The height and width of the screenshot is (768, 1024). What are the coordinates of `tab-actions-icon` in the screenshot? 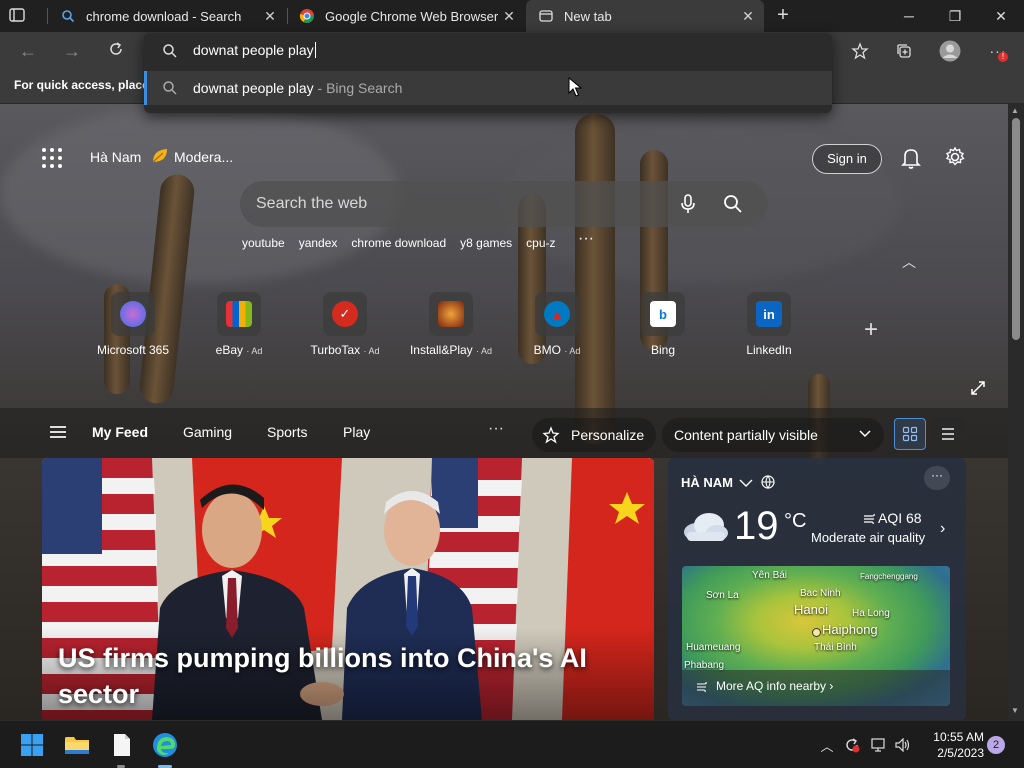 It's located at (19, 16).